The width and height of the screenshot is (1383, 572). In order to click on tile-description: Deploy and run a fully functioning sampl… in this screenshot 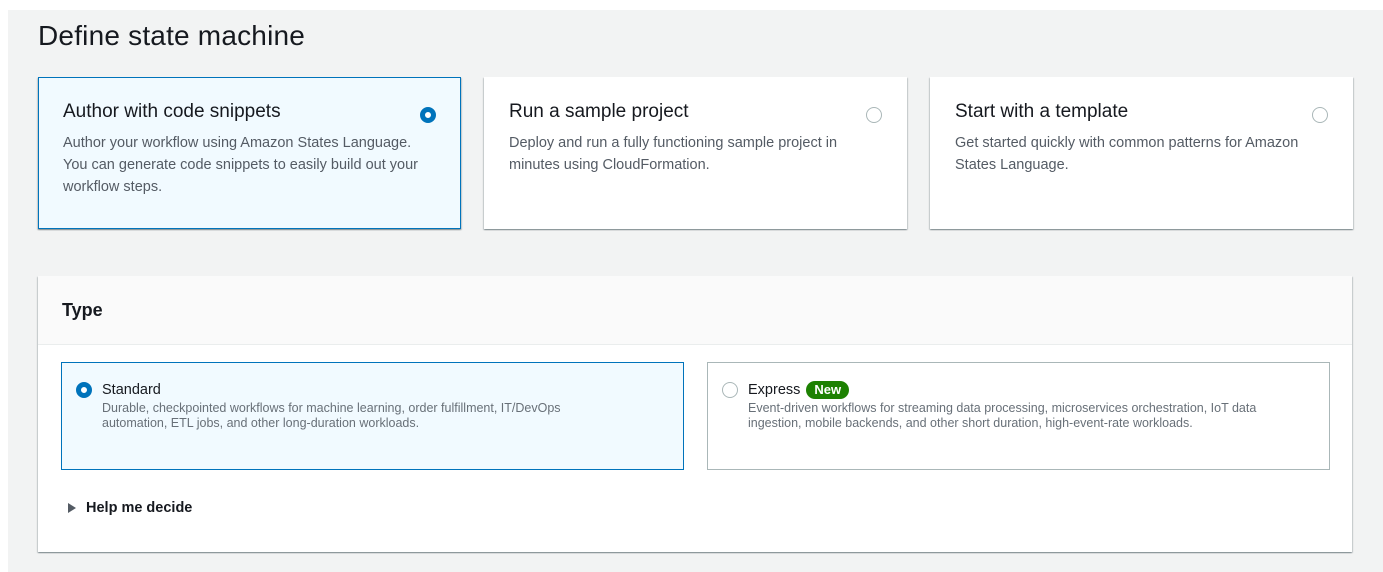, I will do `click(673, 154)`.